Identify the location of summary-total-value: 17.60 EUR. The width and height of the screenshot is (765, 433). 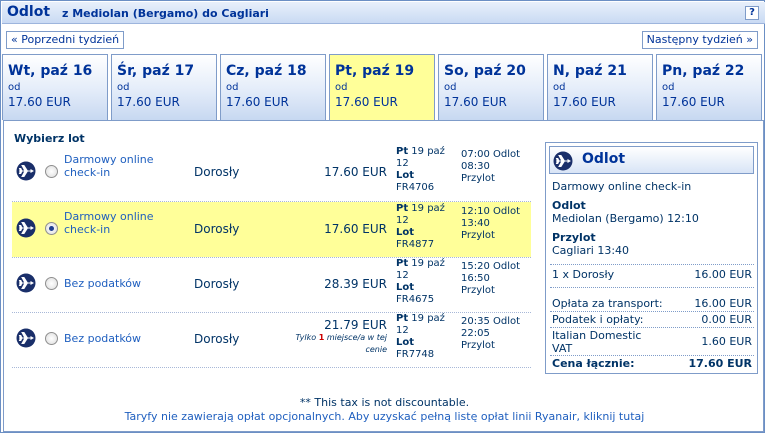
(720, 363).